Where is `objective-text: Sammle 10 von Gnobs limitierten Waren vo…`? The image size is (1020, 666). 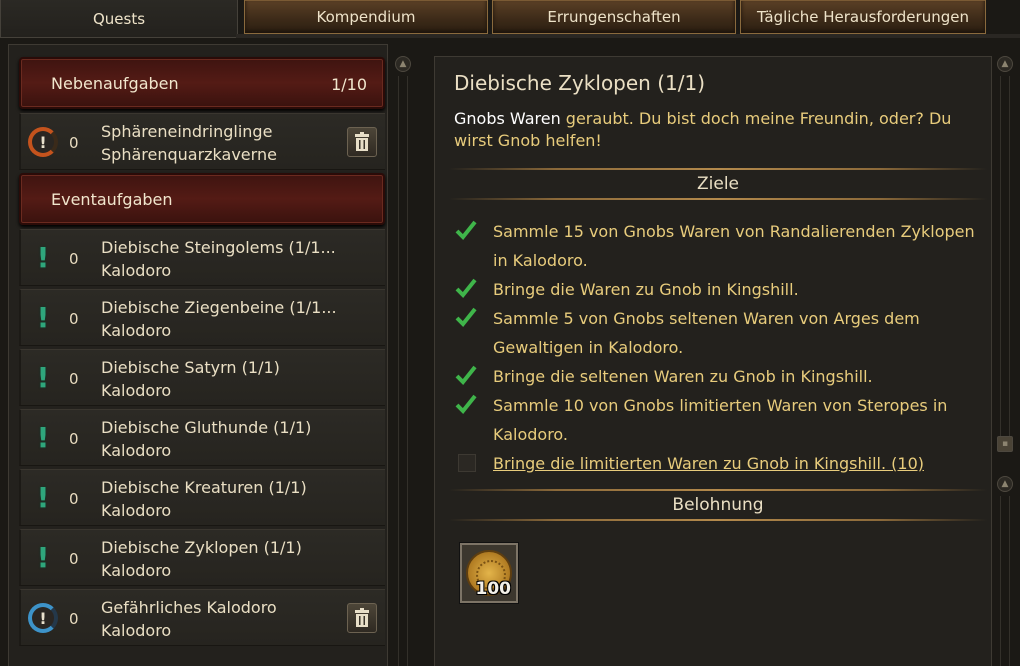 objective-text: Sammle 10 von Gnobs limitierten Waren vo… is located at coordinates (720, 420).